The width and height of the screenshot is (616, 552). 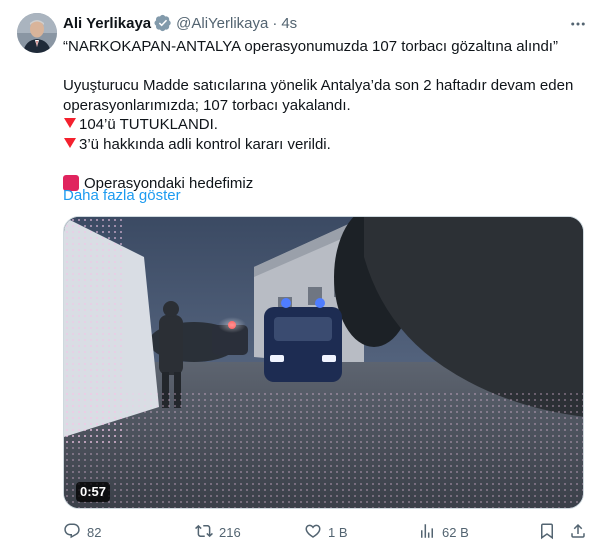 I want to click on share-button, so click(x=578, y=532).